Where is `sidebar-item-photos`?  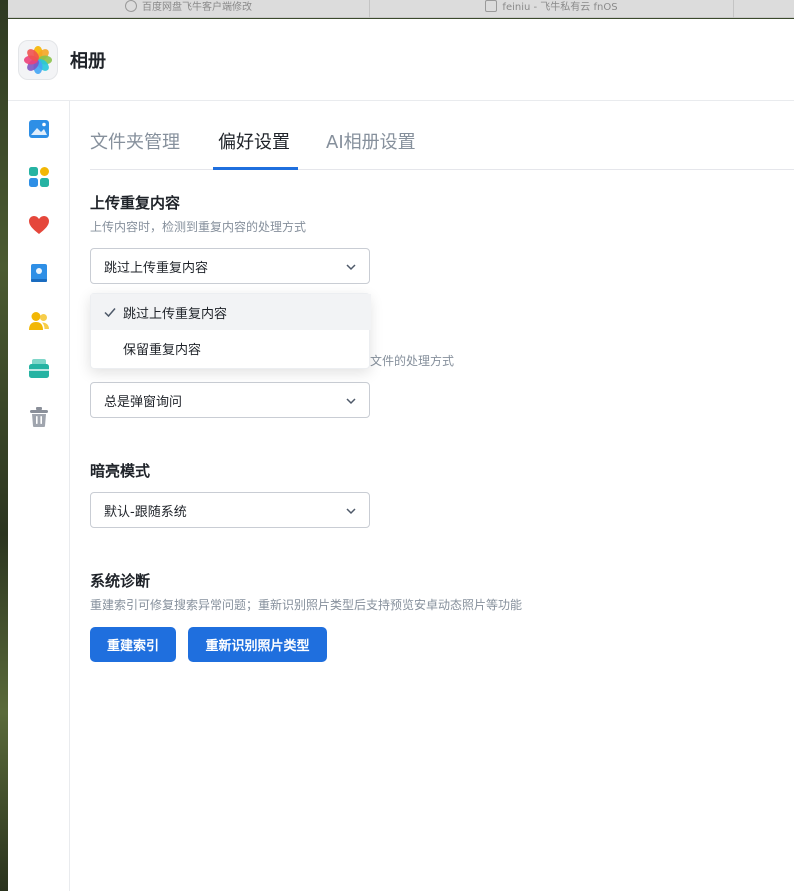 sidebar-item-photos is located at coordinates (39, 129).